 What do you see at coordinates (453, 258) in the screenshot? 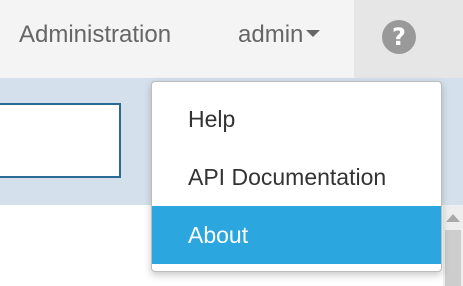
I see `scrollbar-thumb` at bounding box center [453, 258].